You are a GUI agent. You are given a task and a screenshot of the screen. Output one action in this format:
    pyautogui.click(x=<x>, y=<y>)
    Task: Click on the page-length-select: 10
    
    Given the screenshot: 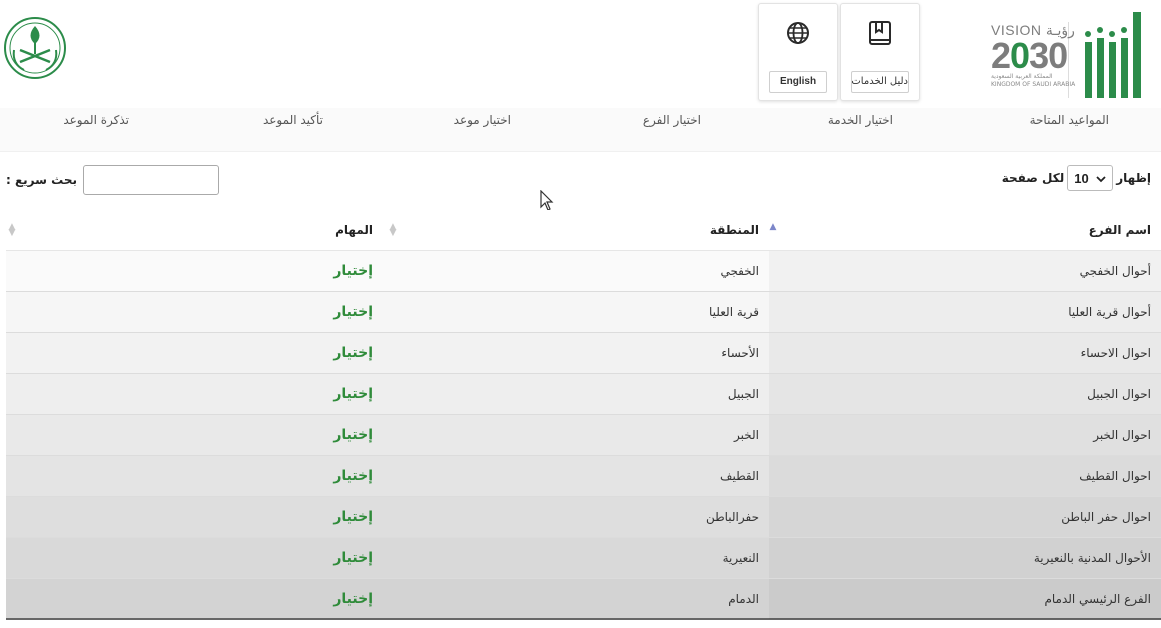 What is the action you would take?
    pyautogui.click(x=1090, y=178)
    